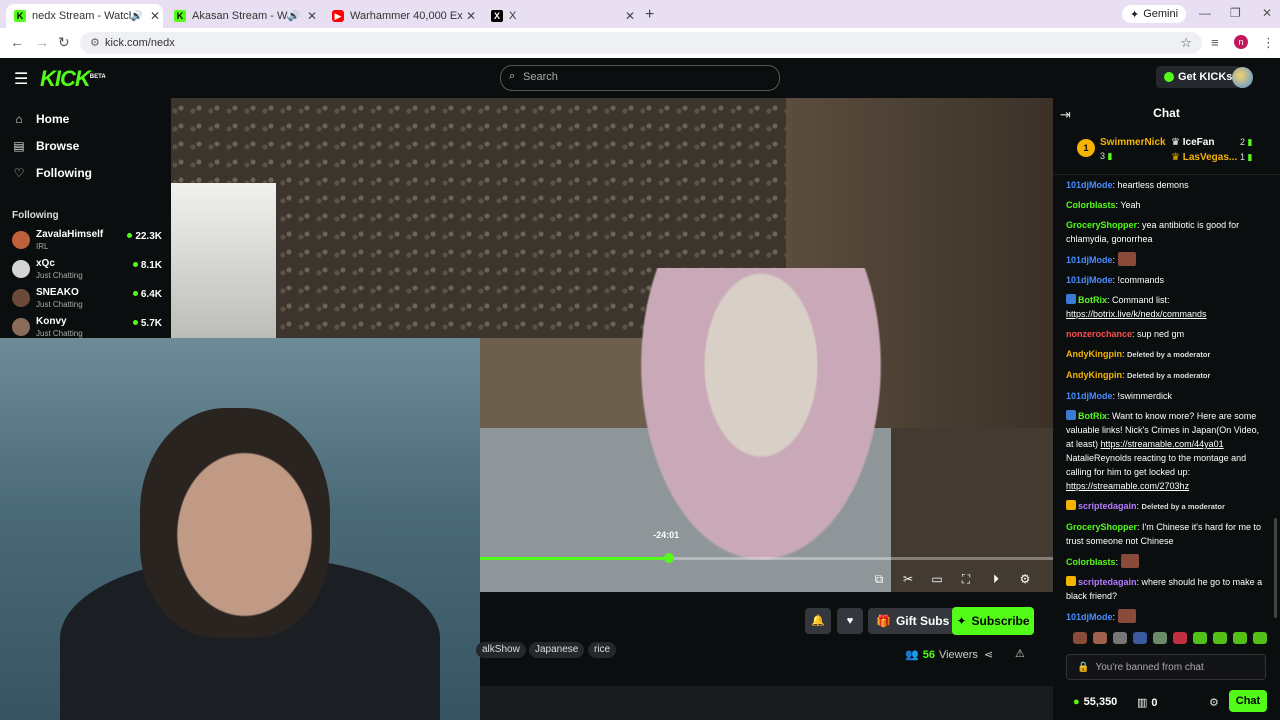 The width and height of the screenshot is (1280, 720). I want to click on share-icon: ⋖, so click(988, 654).